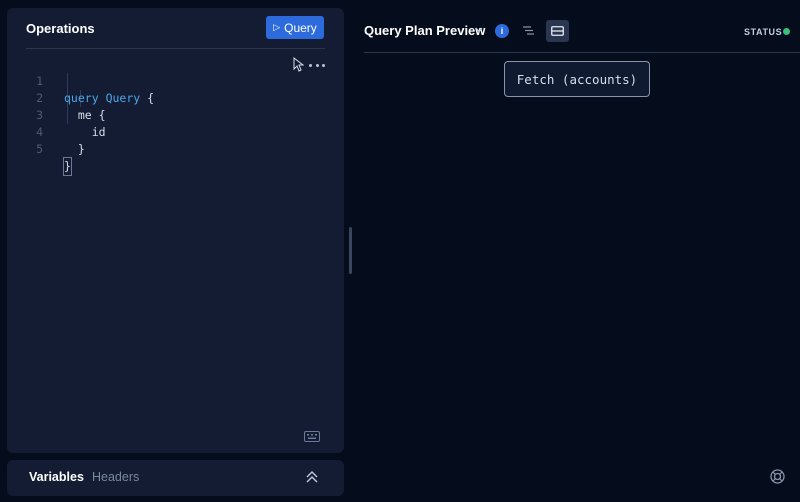 The width and height of the screenshot is (800, 502). Describe the element at coordinates (115, 477) in the screenshot. I see `tab-headers: Headers` at that location.